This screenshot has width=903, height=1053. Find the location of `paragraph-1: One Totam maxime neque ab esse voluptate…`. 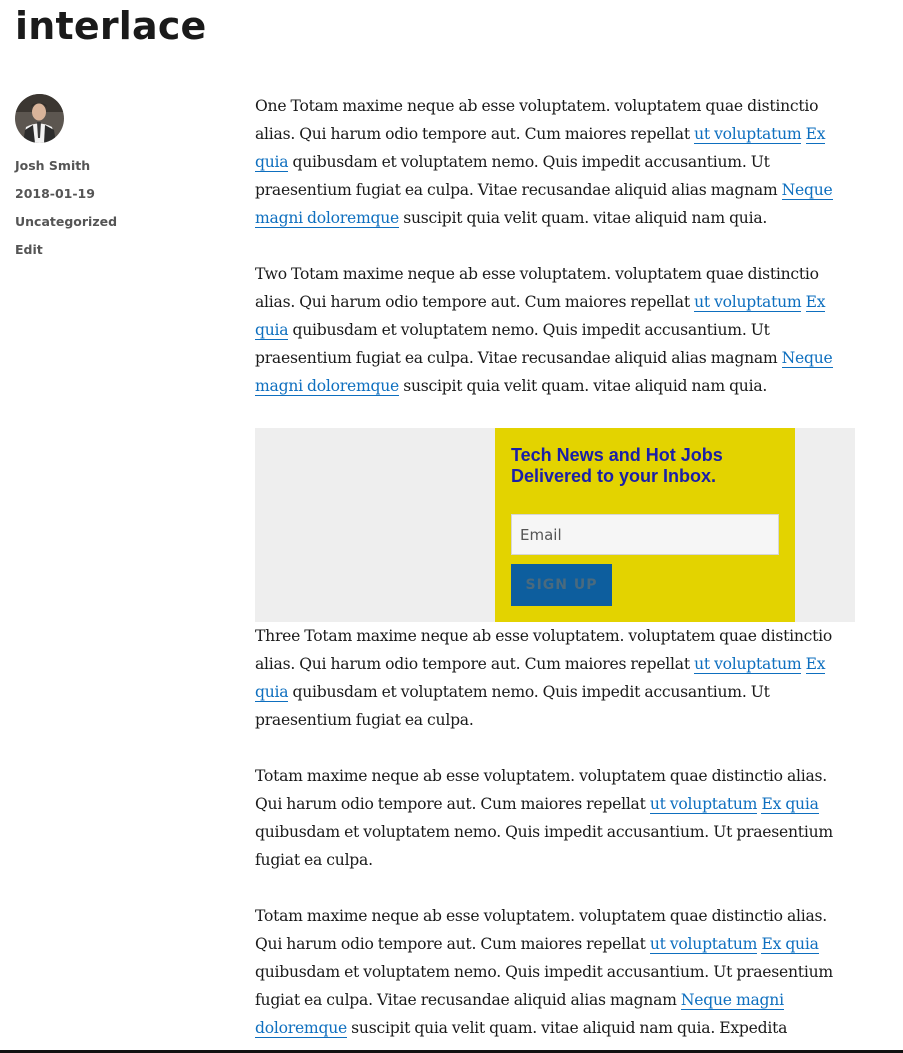

paragraph-1: One Totam maxime neque ab esse voluptate… is located at coordinates (555, 162).